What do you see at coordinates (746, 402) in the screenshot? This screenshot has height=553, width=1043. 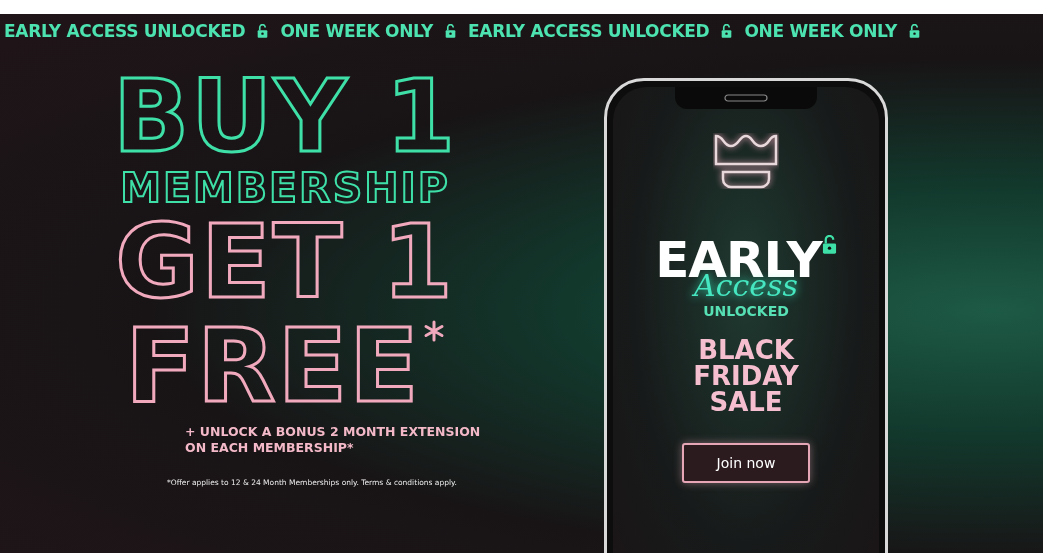 I see `sale-text: SALE` at bounding box center [746, 402].